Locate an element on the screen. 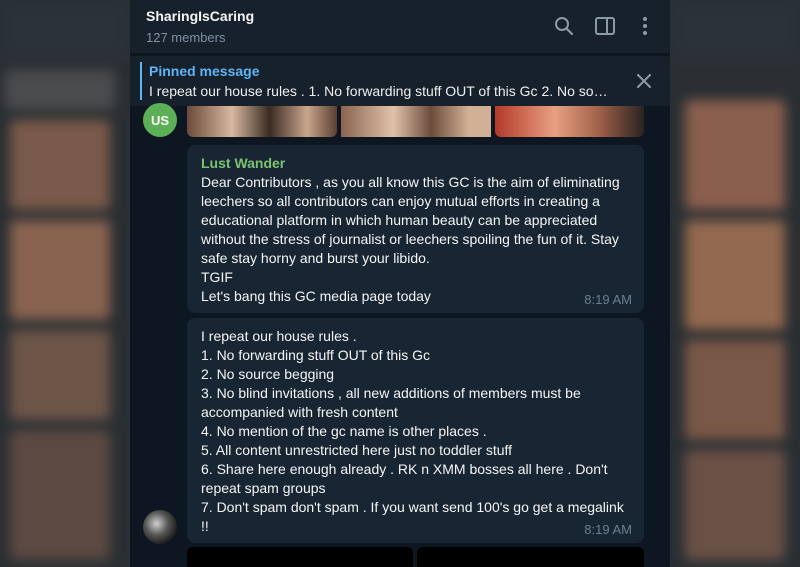 The image size is (800, 567). search-icon is located at coordinates (564, 26).